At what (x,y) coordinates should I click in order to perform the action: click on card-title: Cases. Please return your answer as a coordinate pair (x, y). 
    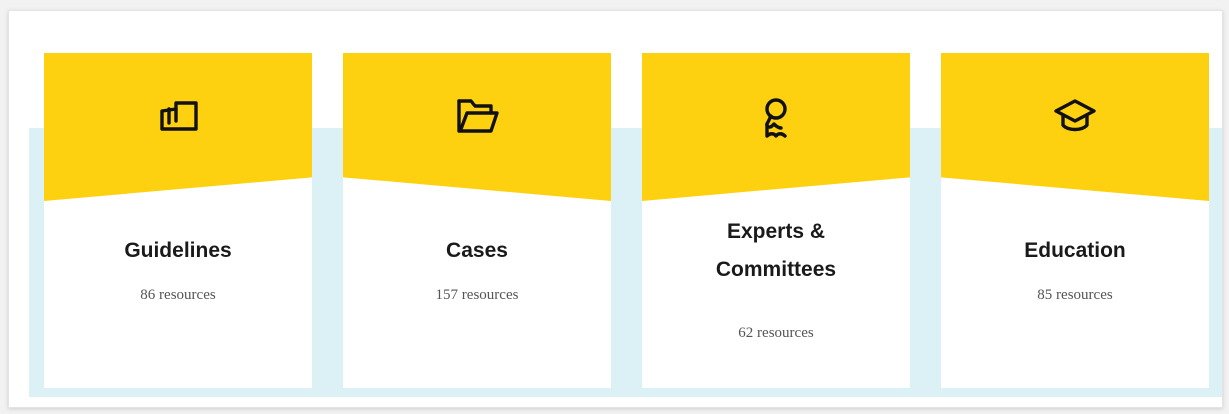
    Looking at the image, I should click on (477, 250).